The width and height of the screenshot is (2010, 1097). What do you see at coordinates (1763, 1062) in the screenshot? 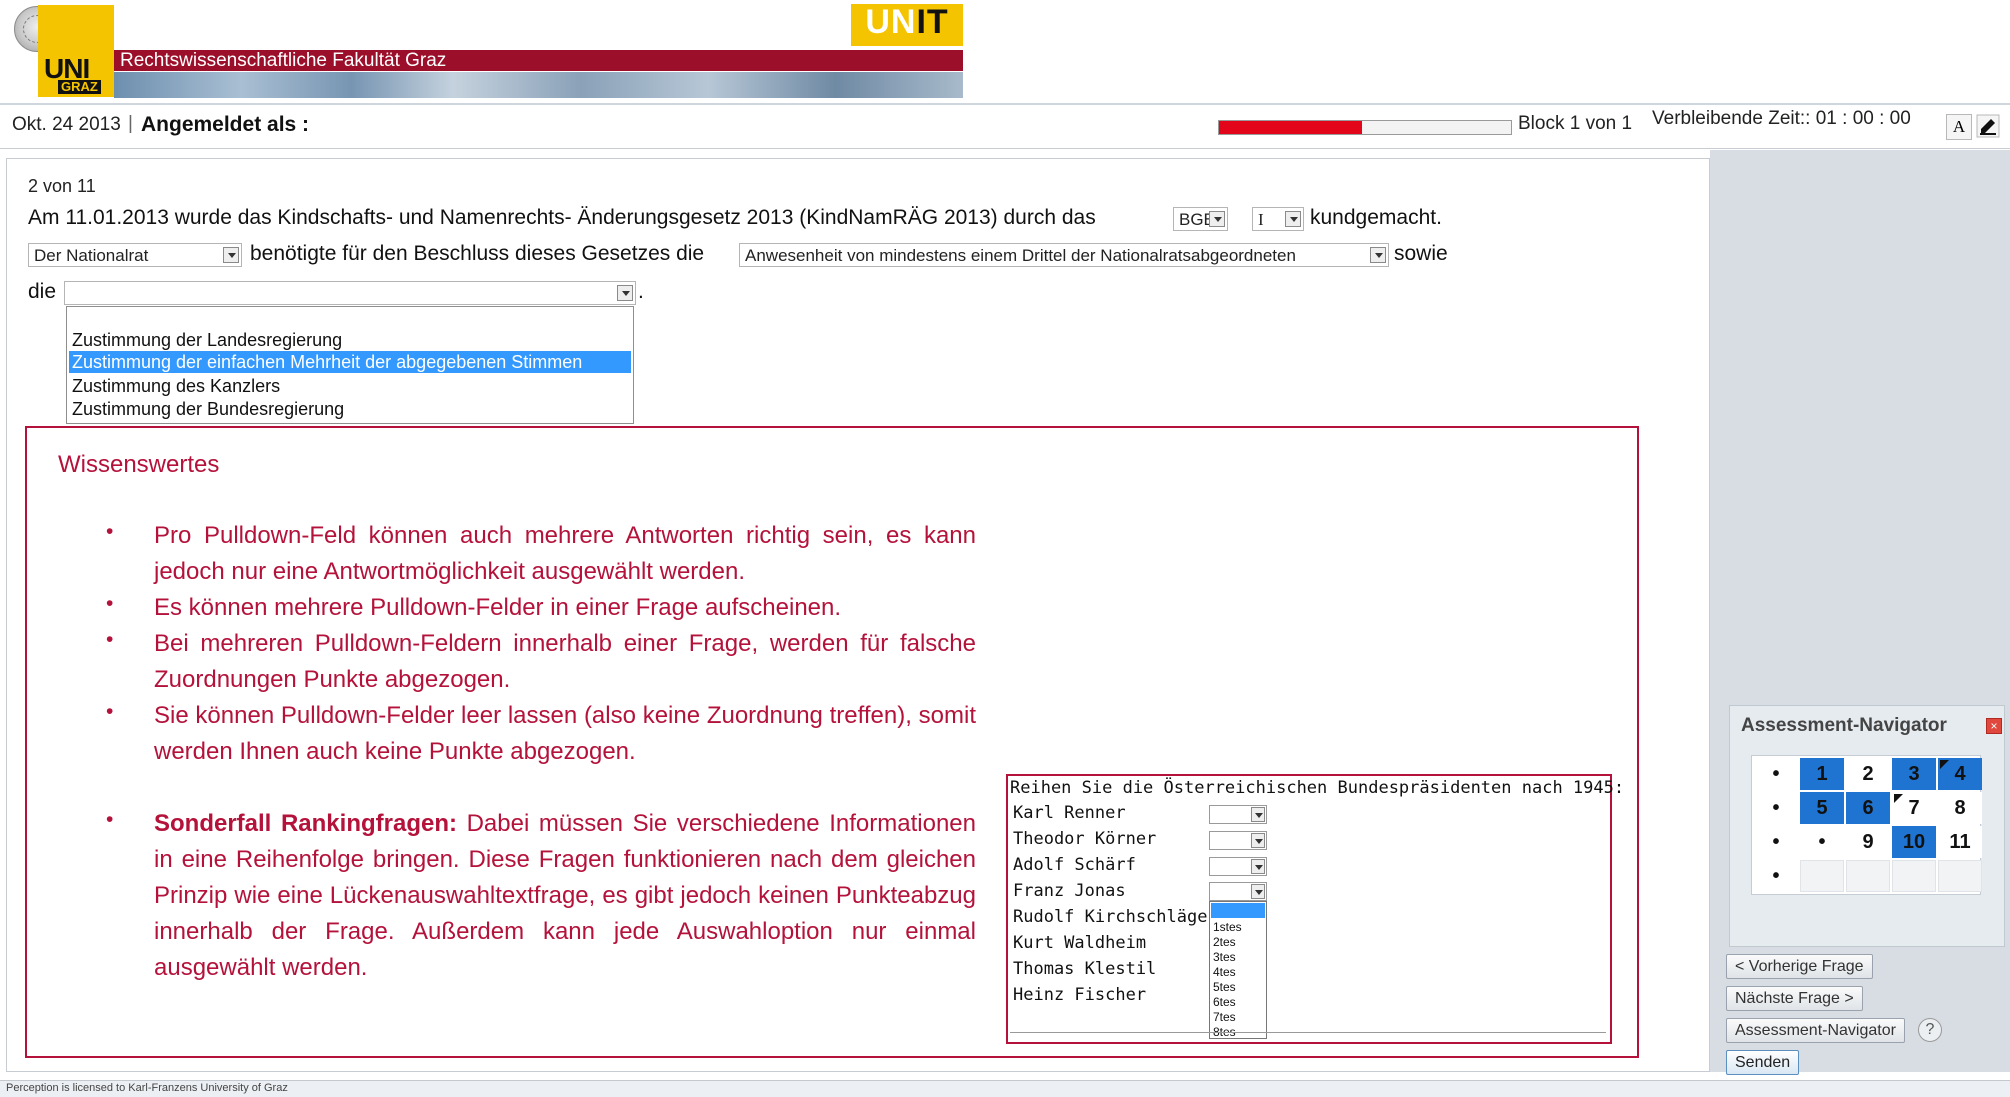
I see `send-button: Senden` at bounding box center [1763, 1062].